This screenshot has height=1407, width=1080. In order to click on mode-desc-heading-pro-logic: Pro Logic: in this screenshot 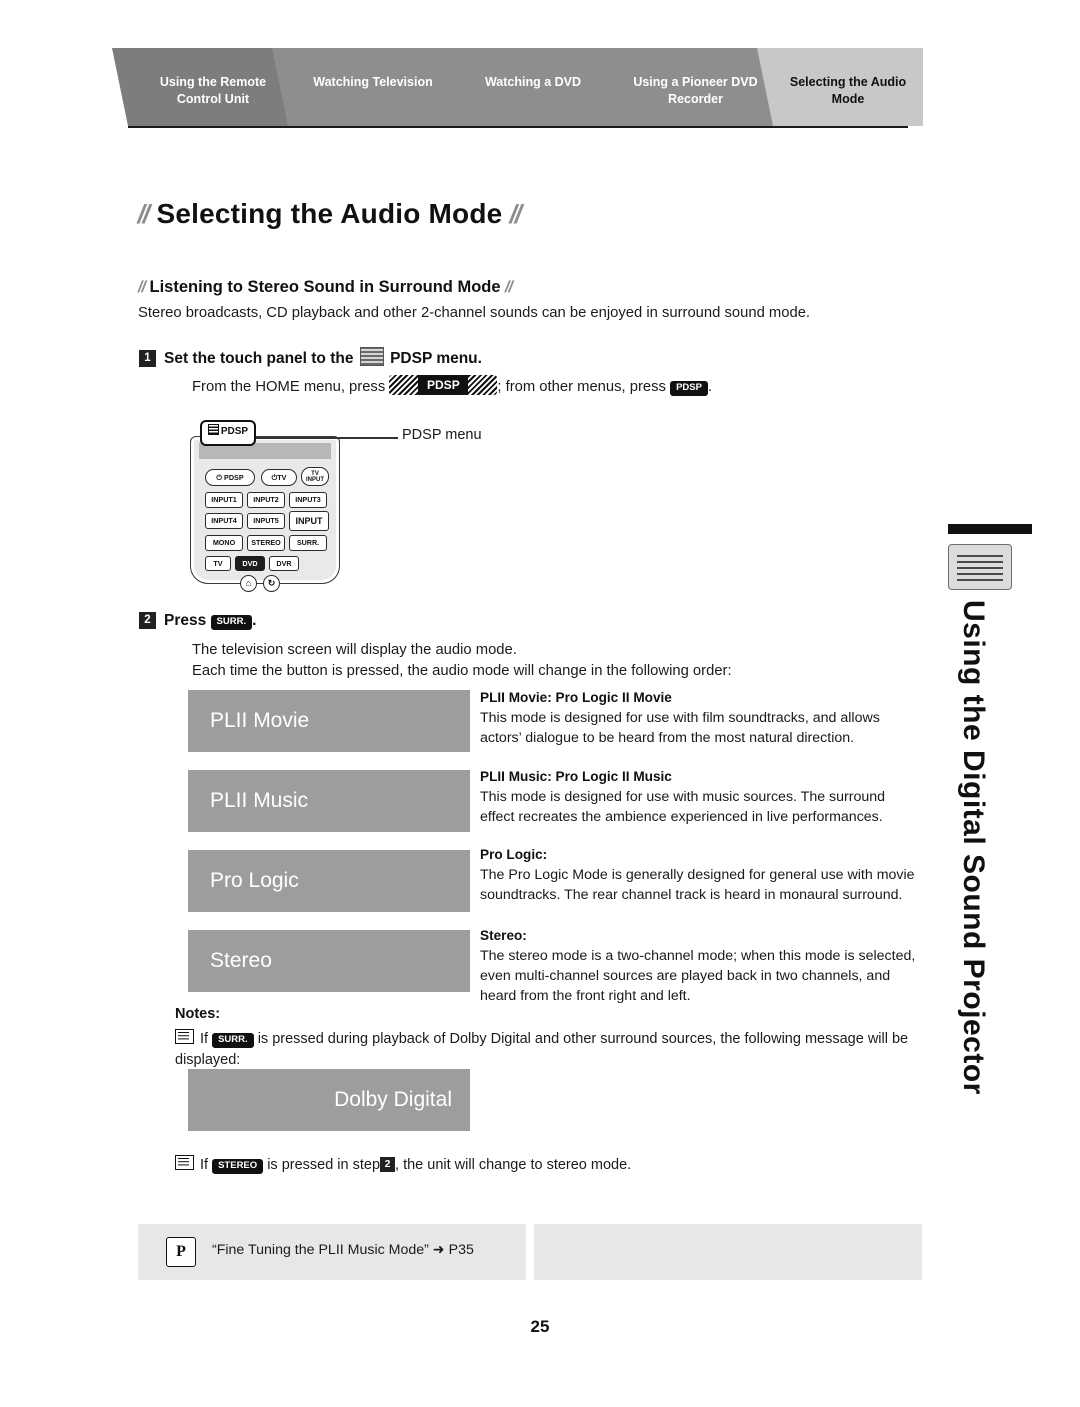, I will do `click(514, 854)`.